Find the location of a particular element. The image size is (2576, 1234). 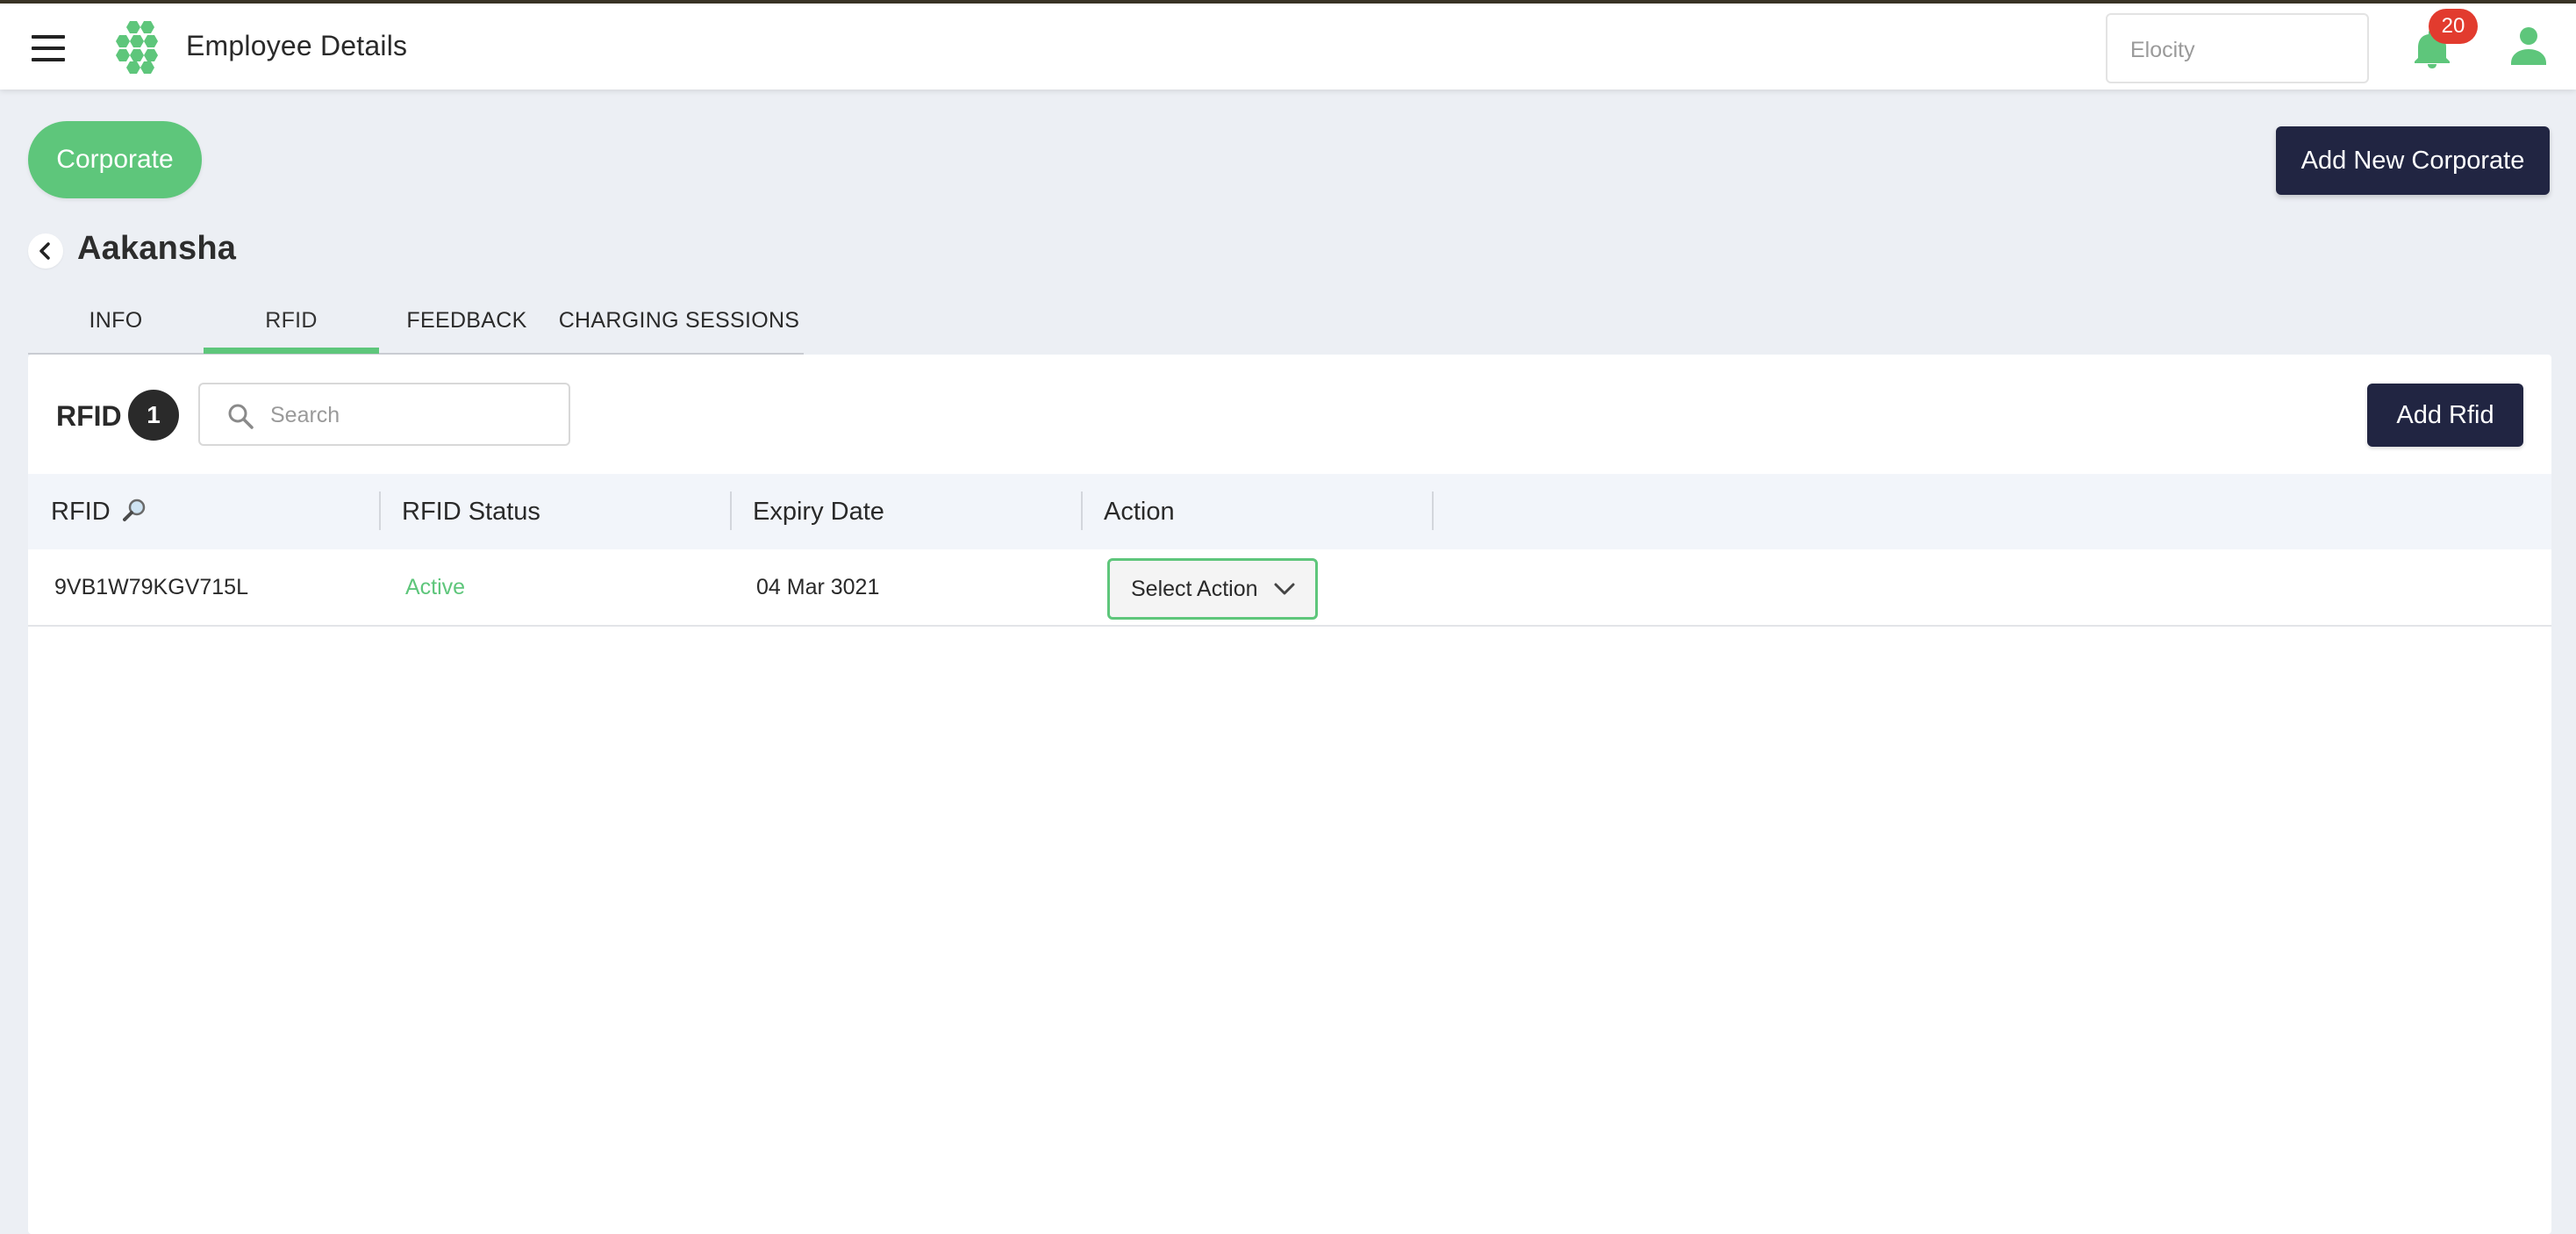

add-rfid-button: Add Rfid is located at coordinates (2445, 416).